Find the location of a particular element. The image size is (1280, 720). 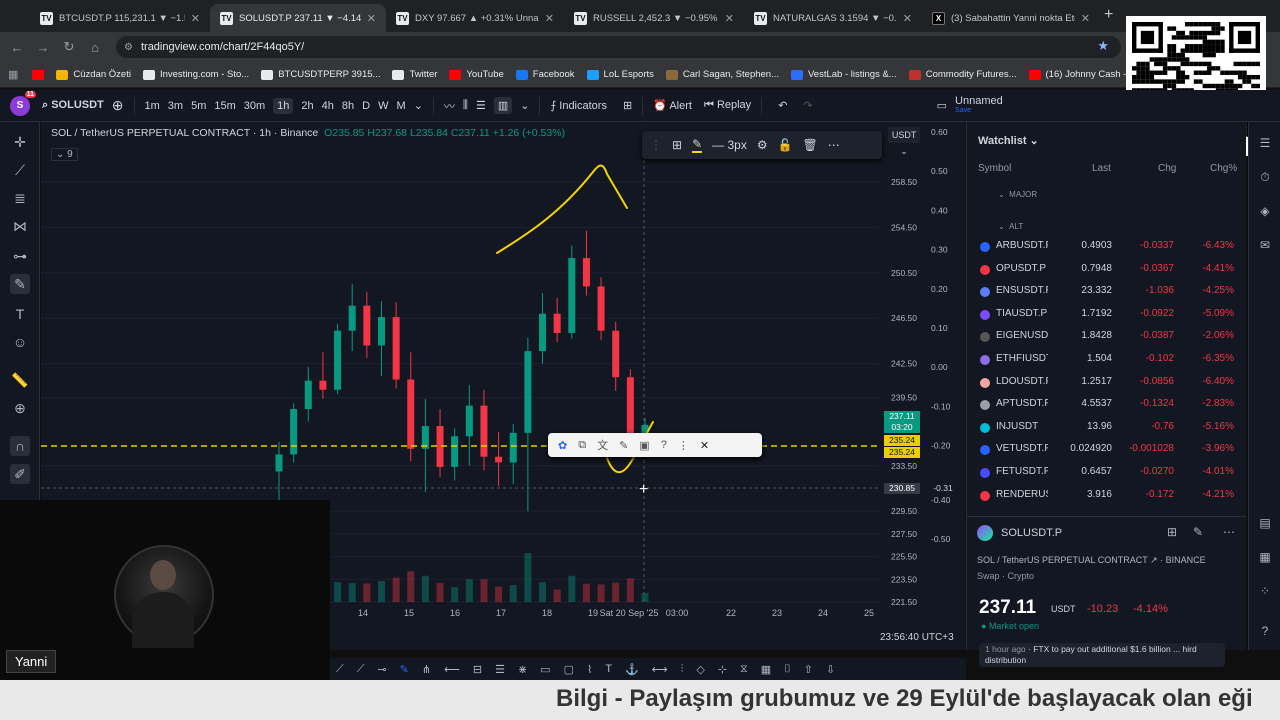

anchor-icon: ⚓ is located at coordinates (632, 669).